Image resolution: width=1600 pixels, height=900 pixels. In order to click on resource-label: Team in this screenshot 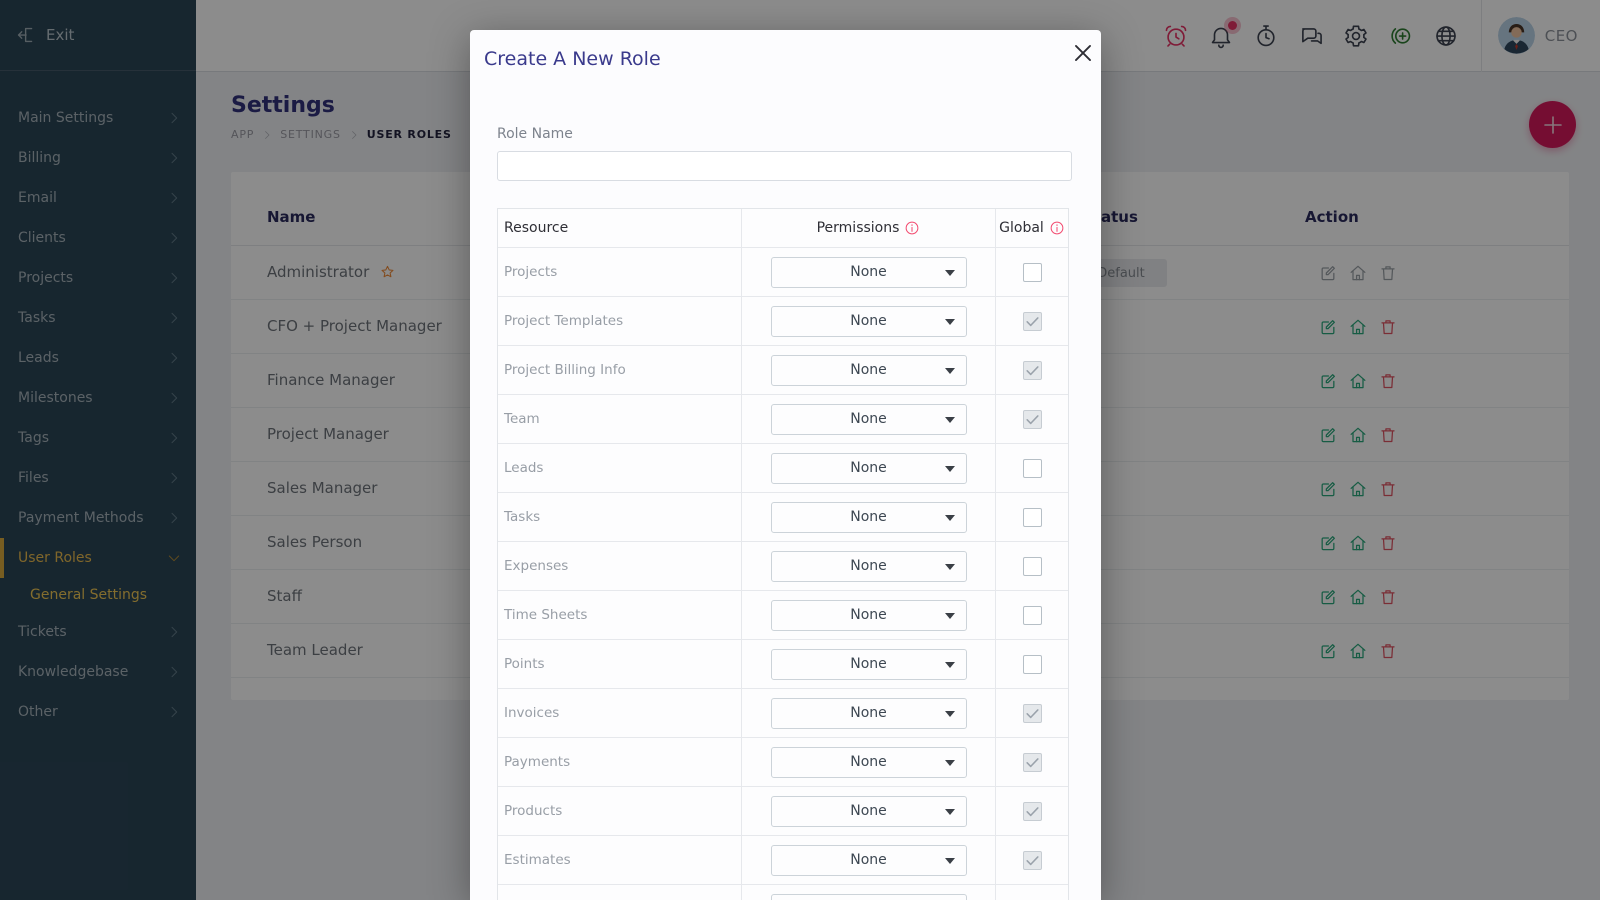, I will do `click(522, 419)`.